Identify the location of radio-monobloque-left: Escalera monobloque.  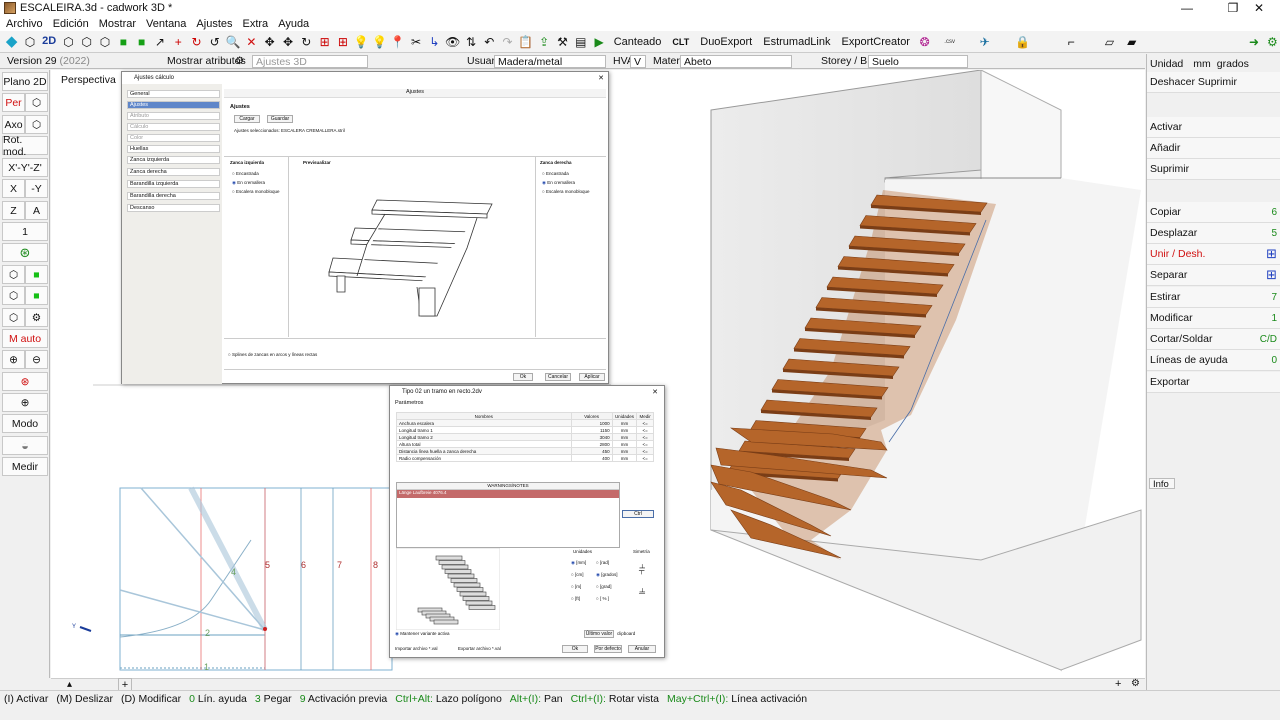
(256, 191).